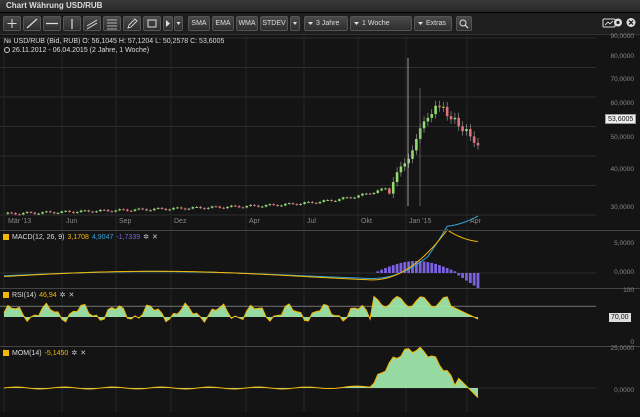 This screenshot has height=417, width=640. I want to click on y-tick-label: 30,0000, so click(622, 207).